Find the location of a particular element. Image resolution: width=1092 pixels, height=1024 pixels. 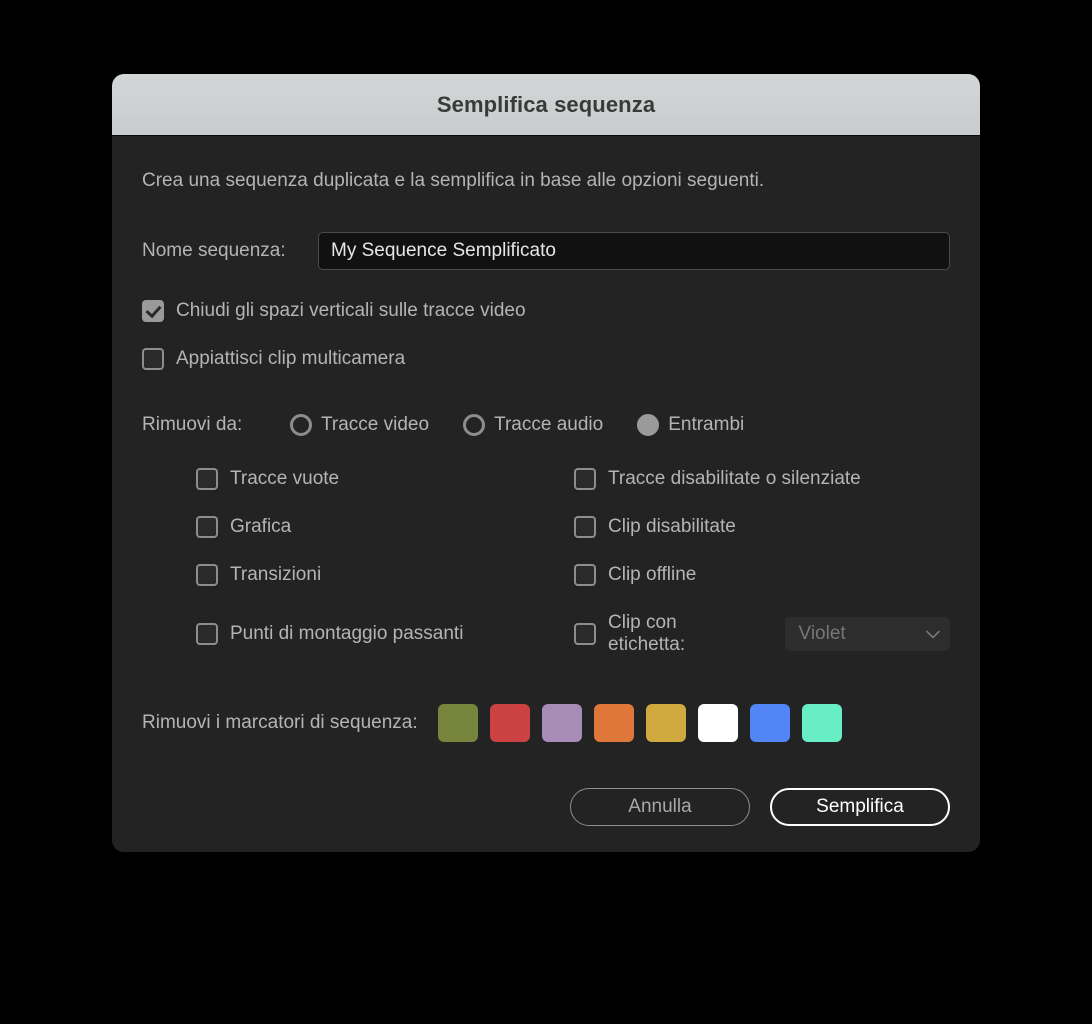

marker-swatch-mint is located at coordinates (821, 723).